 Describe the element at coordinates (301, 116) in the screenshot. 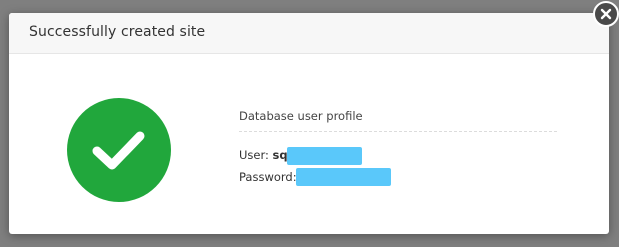

I see `section-heading: Database user profile` at that location.